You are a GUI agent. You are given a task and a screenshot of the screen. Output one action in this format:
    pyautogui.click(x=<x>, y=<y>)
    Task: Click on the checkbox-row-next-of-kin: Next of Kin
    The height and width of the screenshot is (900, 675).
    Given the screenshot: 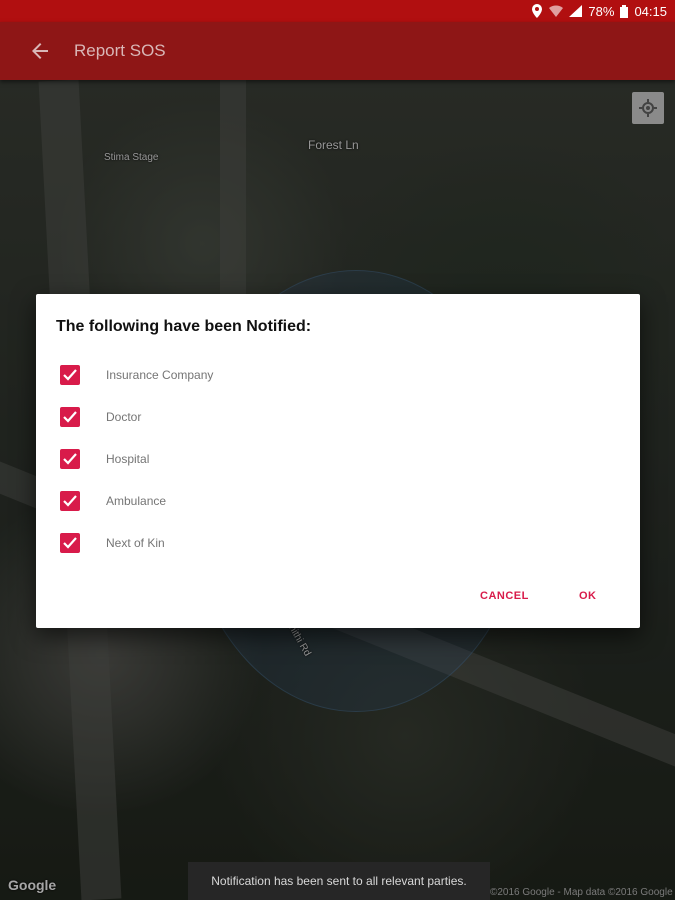 What is the action you would take?
    pyautogui.click(x=112, y=543)
    